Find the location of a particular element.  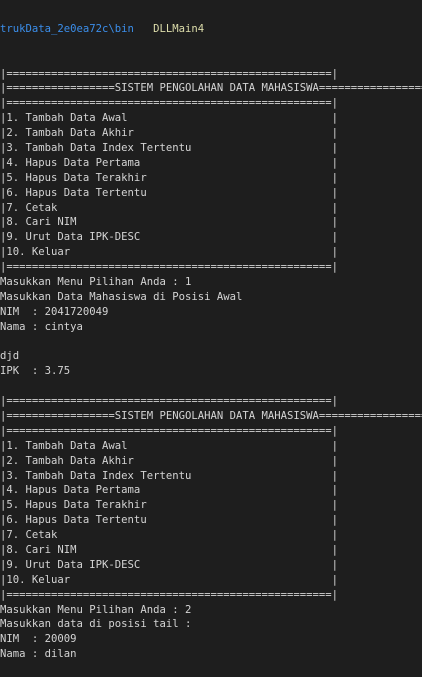

terminal-line: Nama : cintya is located at coordinates (41, 326).